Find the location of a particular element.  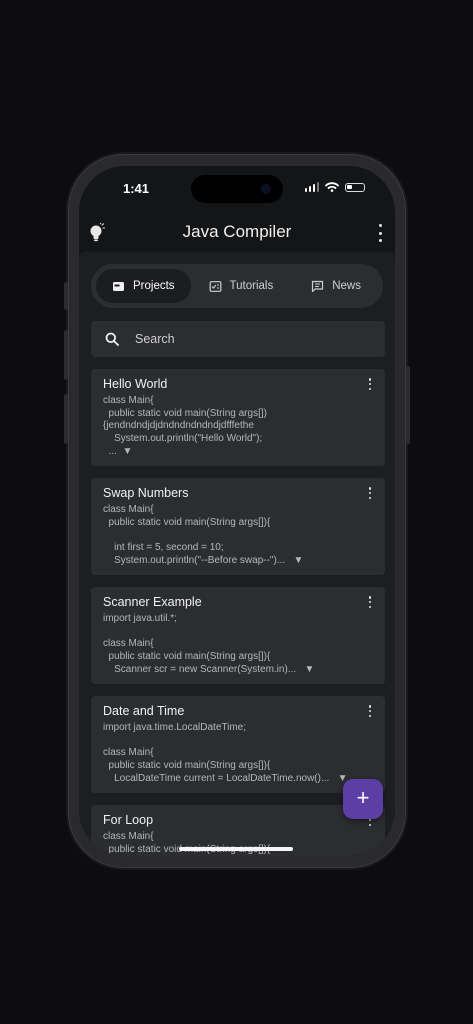

app-bar: Java Compiler is located at coordinates (237, 233).